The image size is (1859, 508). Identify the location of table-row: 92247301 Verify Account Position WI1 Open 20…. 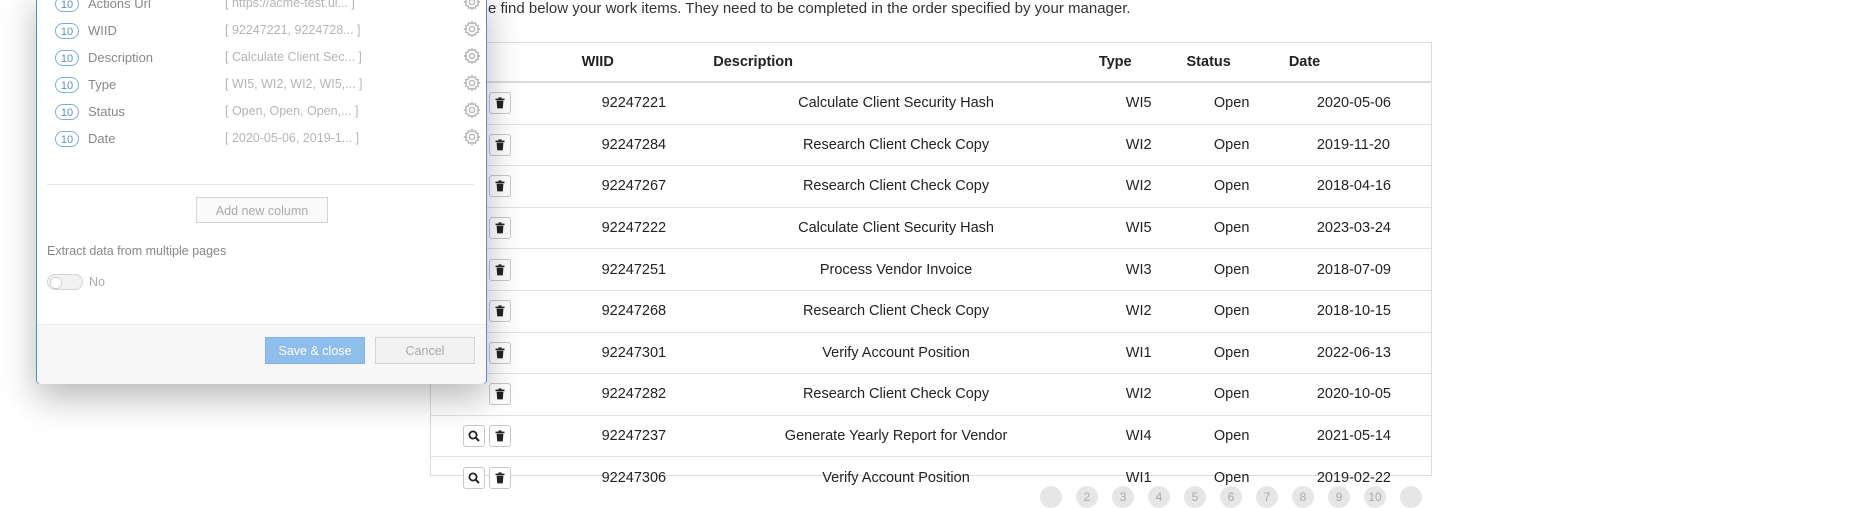
(931, 353).